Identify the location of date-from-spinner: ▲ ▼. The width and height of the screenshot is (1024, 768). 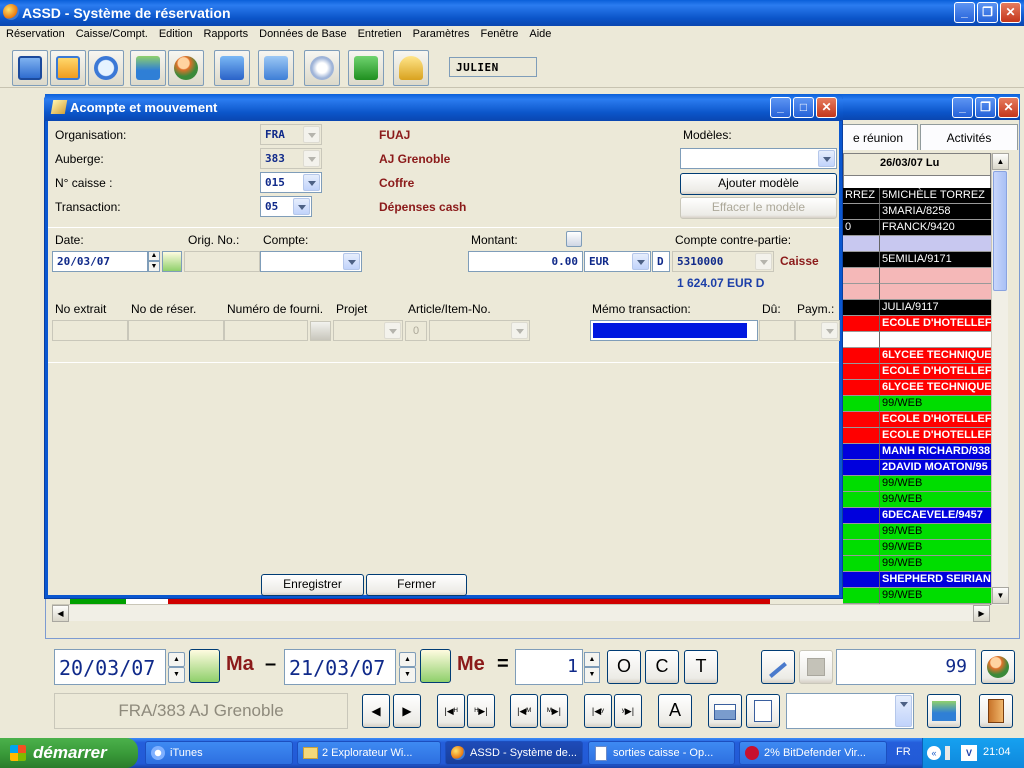
(176, 668).